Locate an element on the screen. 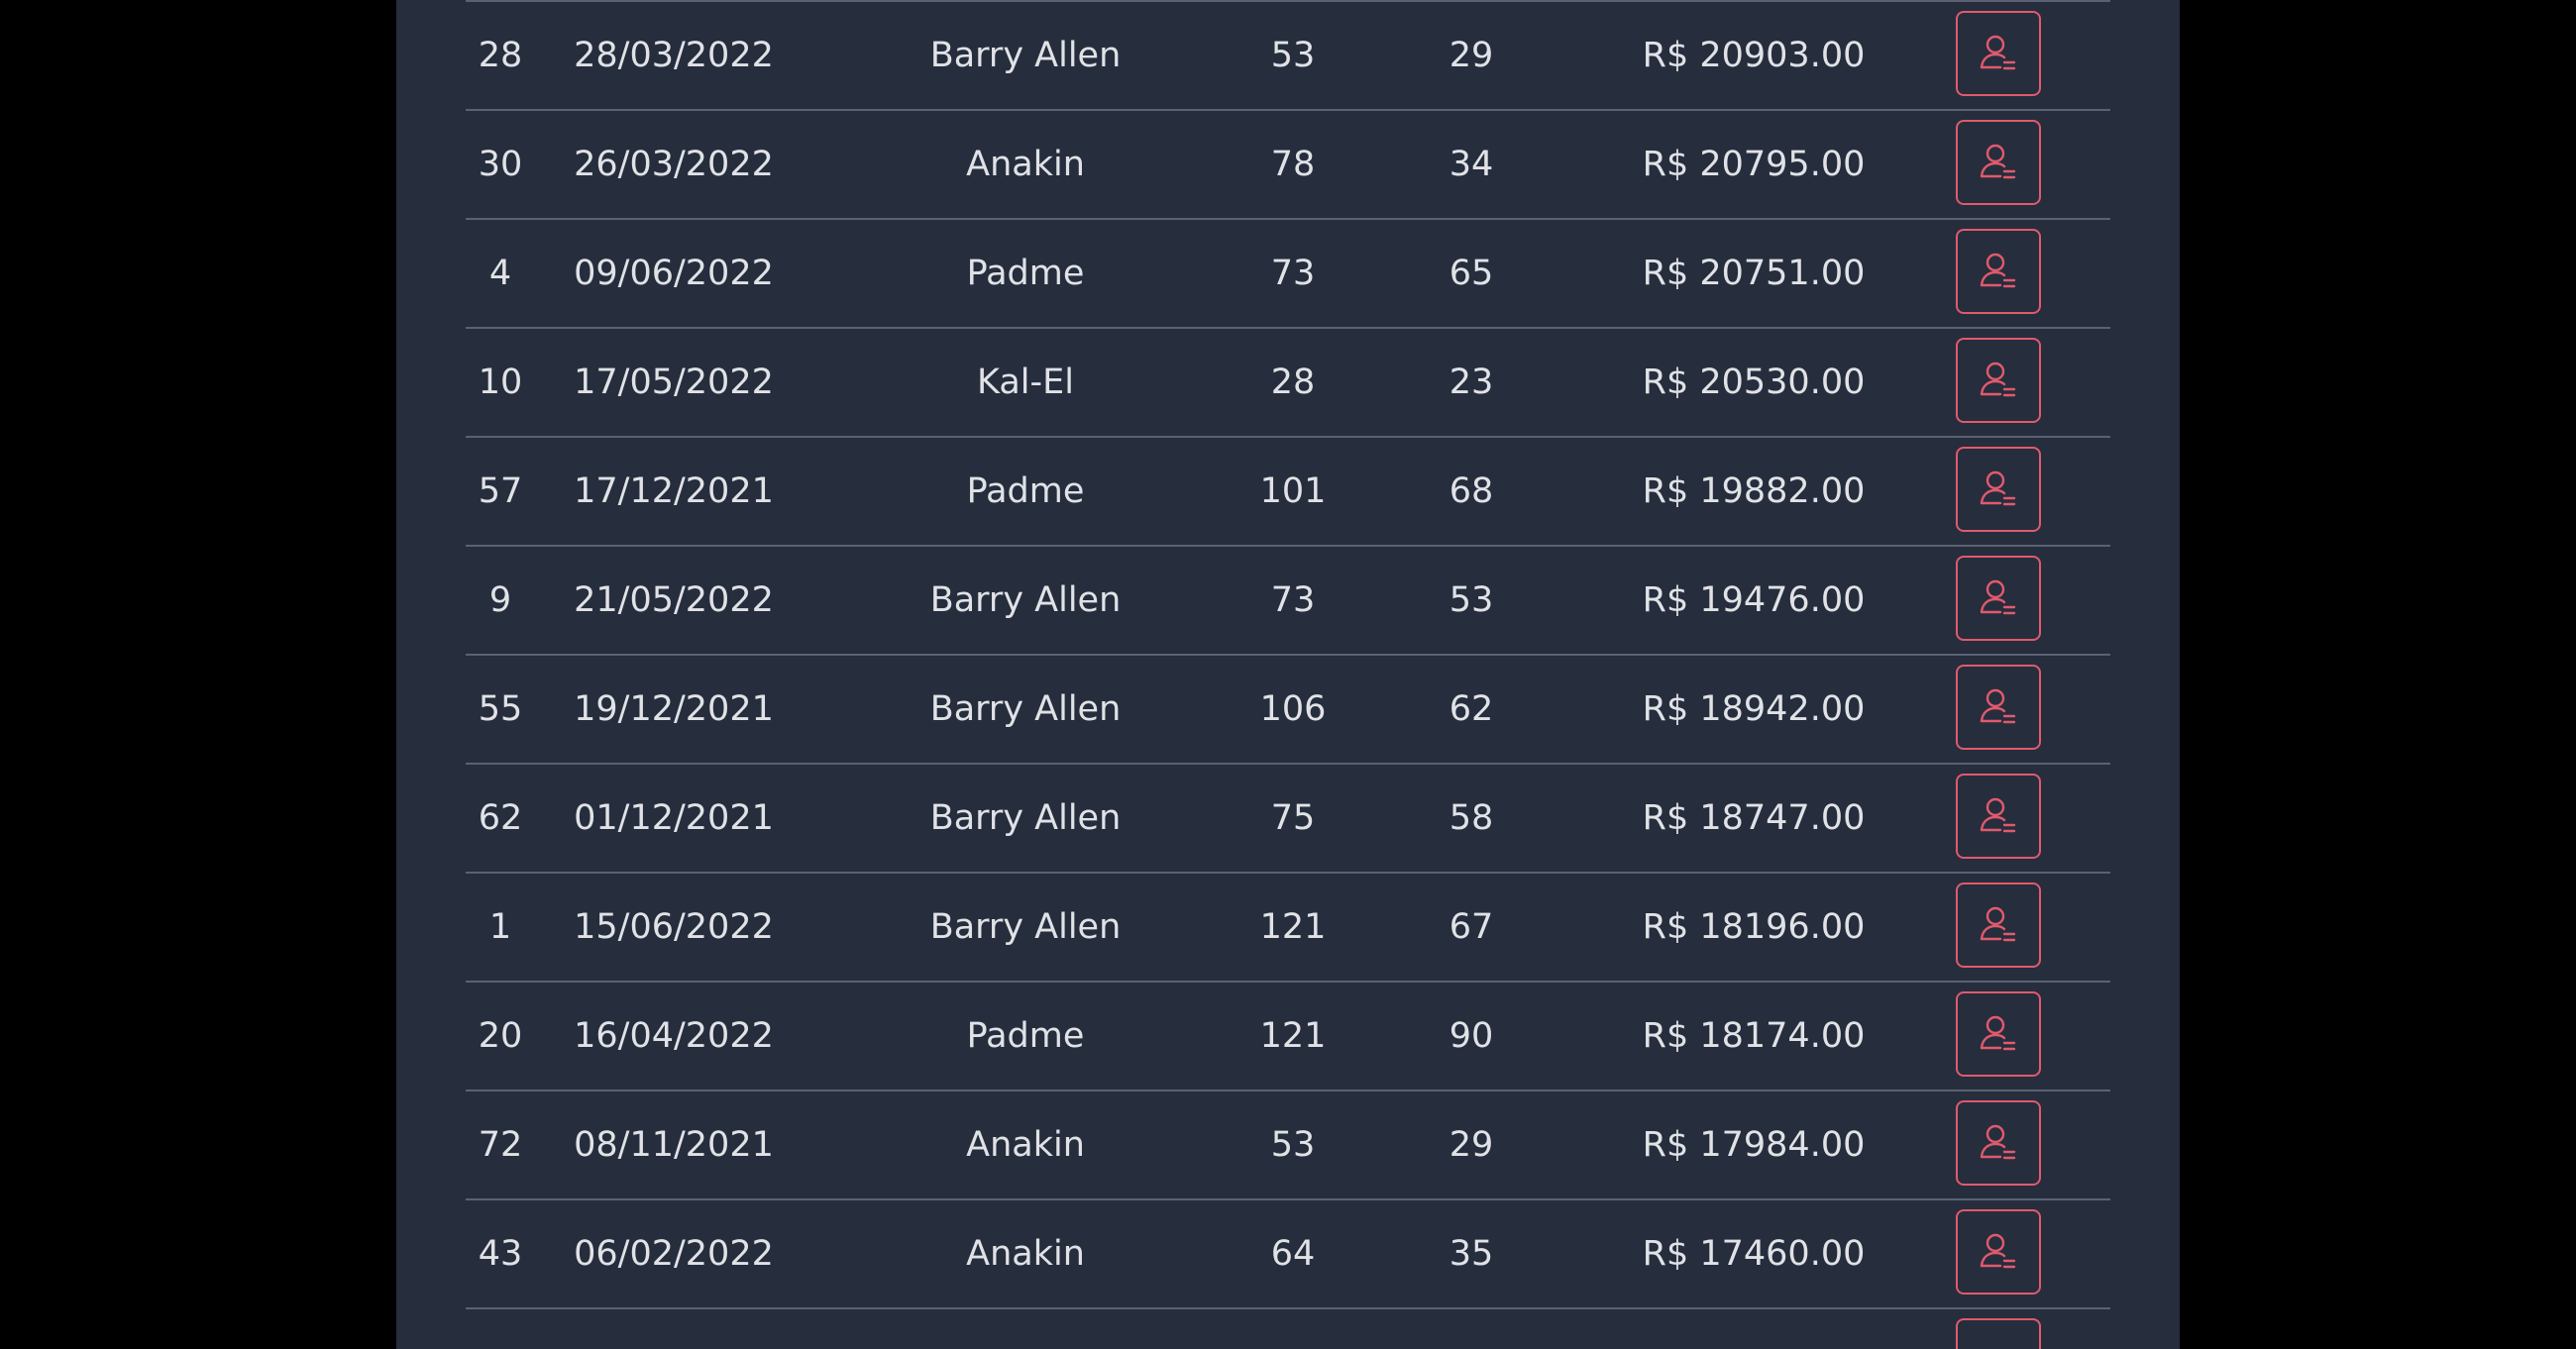 Image resolution: width=2576 pixels, height=1349 pixels. row-count: 90 is located at coordinates (1471, 1036).